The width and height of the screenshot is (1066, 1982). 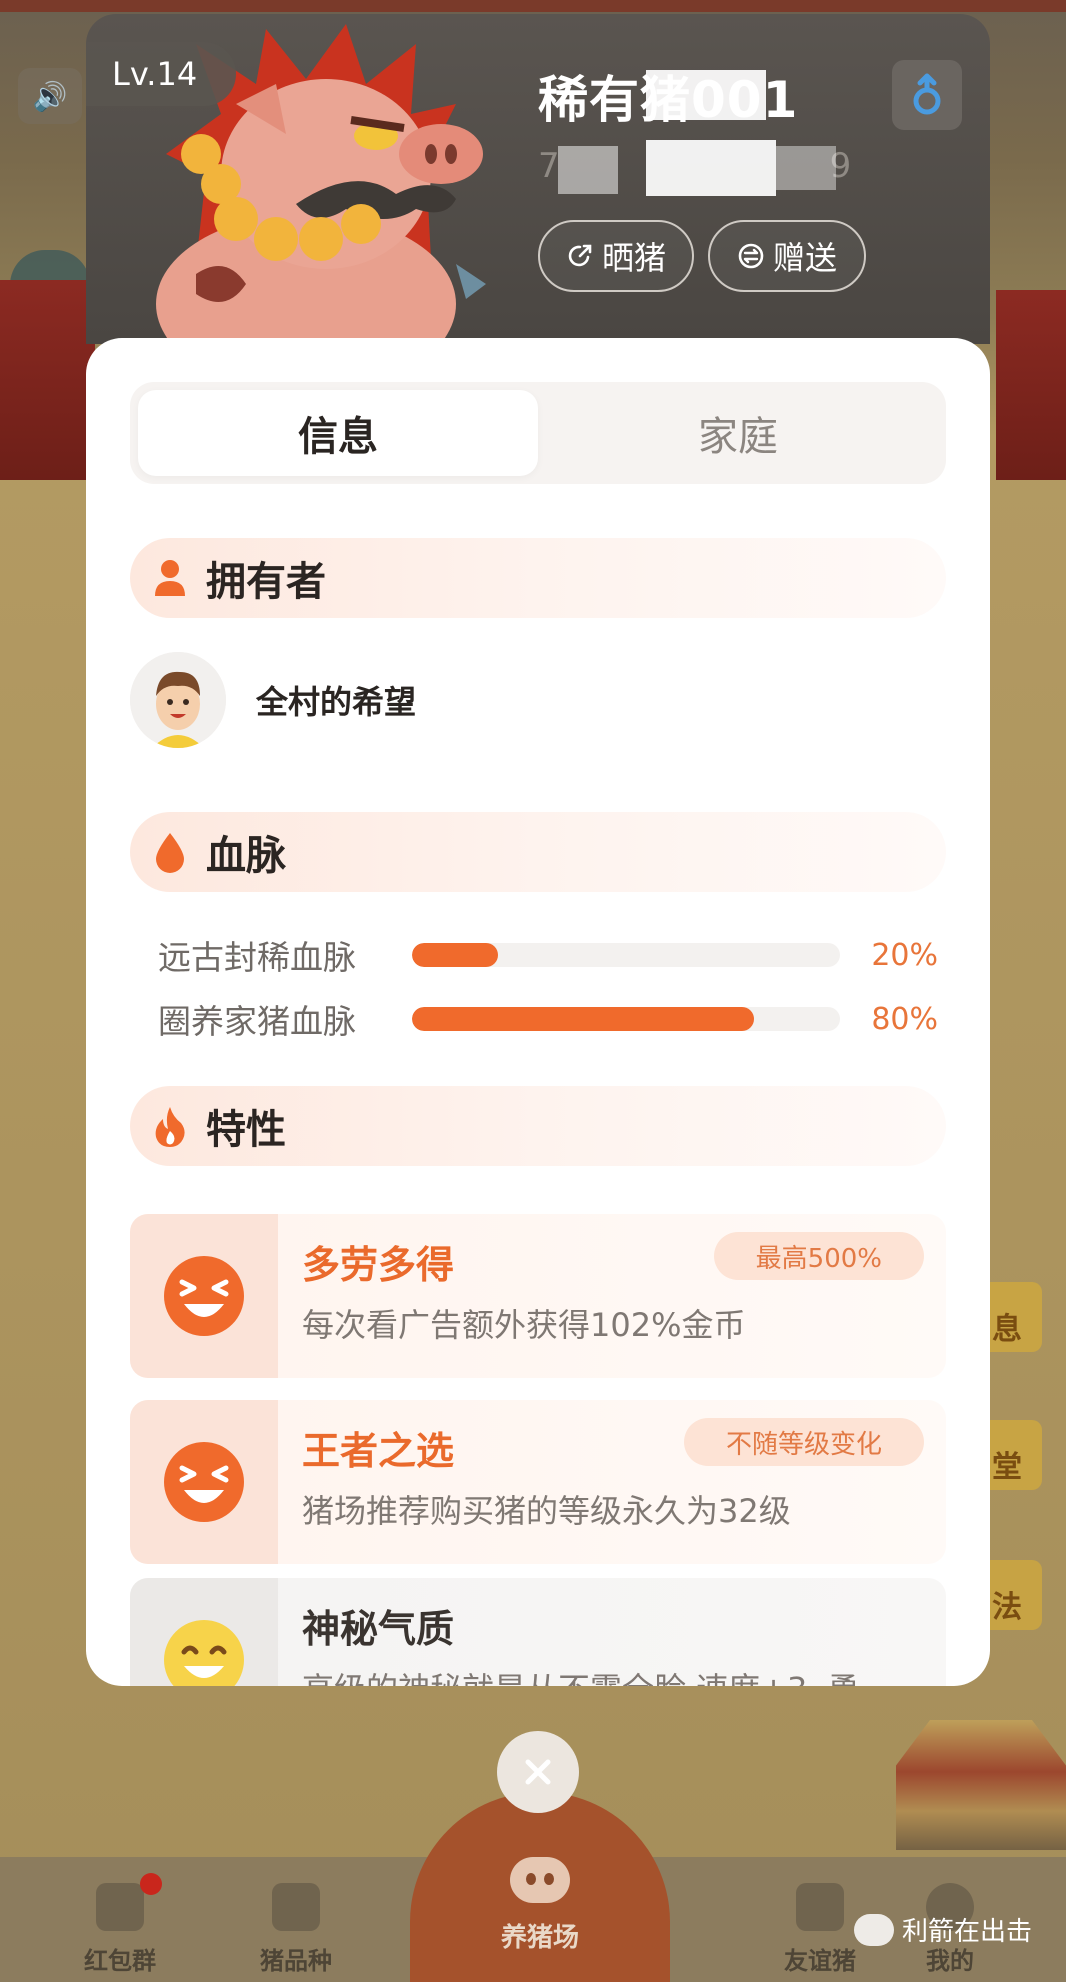 What do you see at coordinates (161, 74) in the screenshot?
I see `level-badge: Lv.14` at bounding box center [161, 74].